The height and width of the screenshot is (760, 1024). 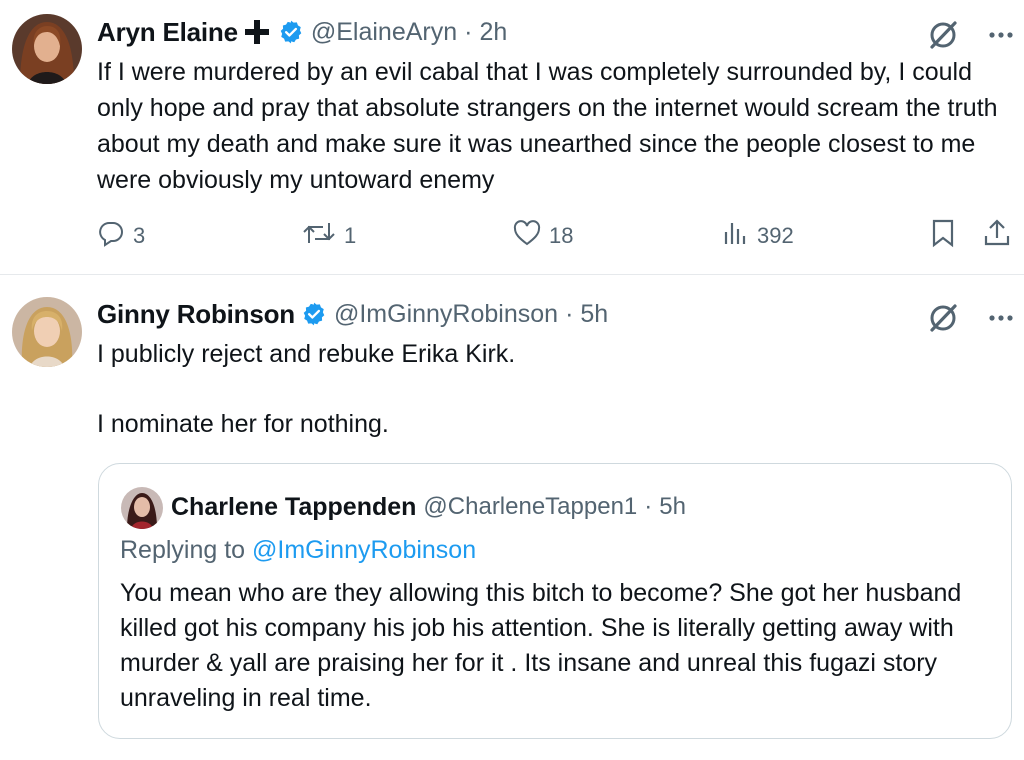 I want to click on share-icon, so click(x=997, y=236).